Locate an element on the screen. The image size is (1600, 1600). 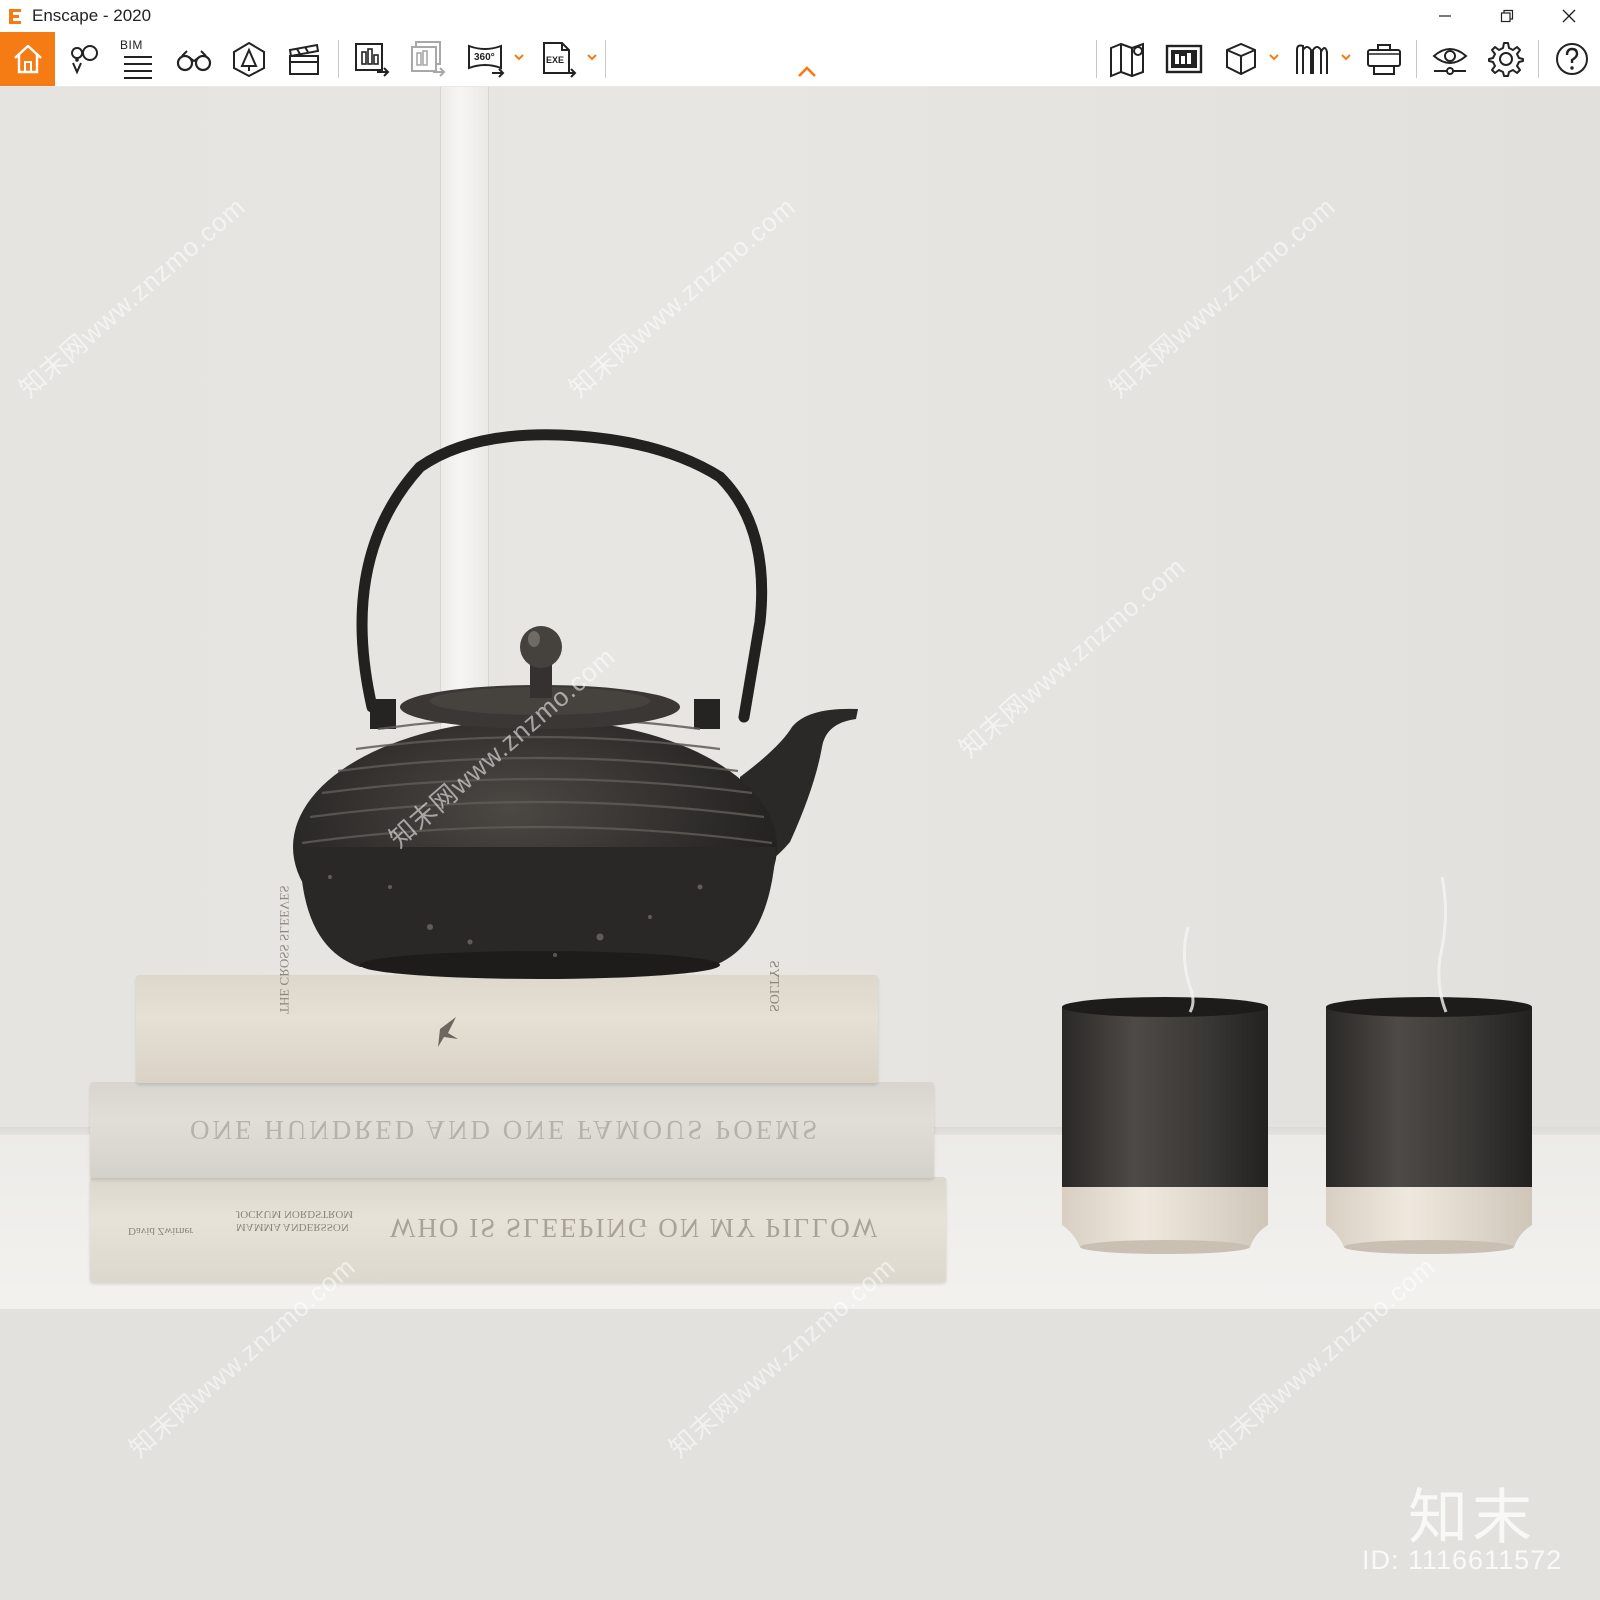
views-button is located at coordinates (84, 59).